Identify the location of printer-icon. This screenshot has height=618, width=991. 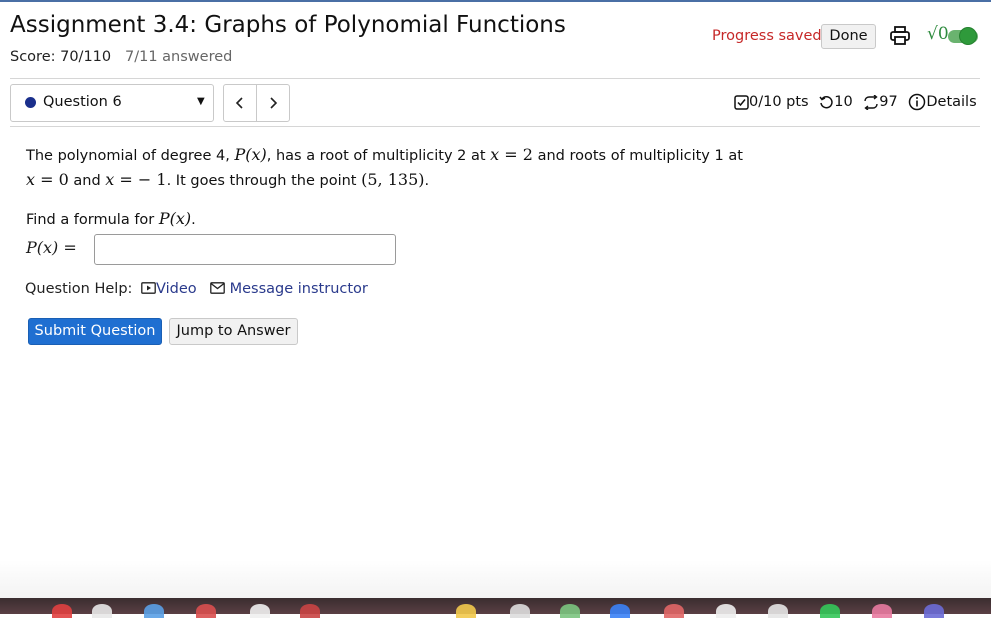
(900, 36).